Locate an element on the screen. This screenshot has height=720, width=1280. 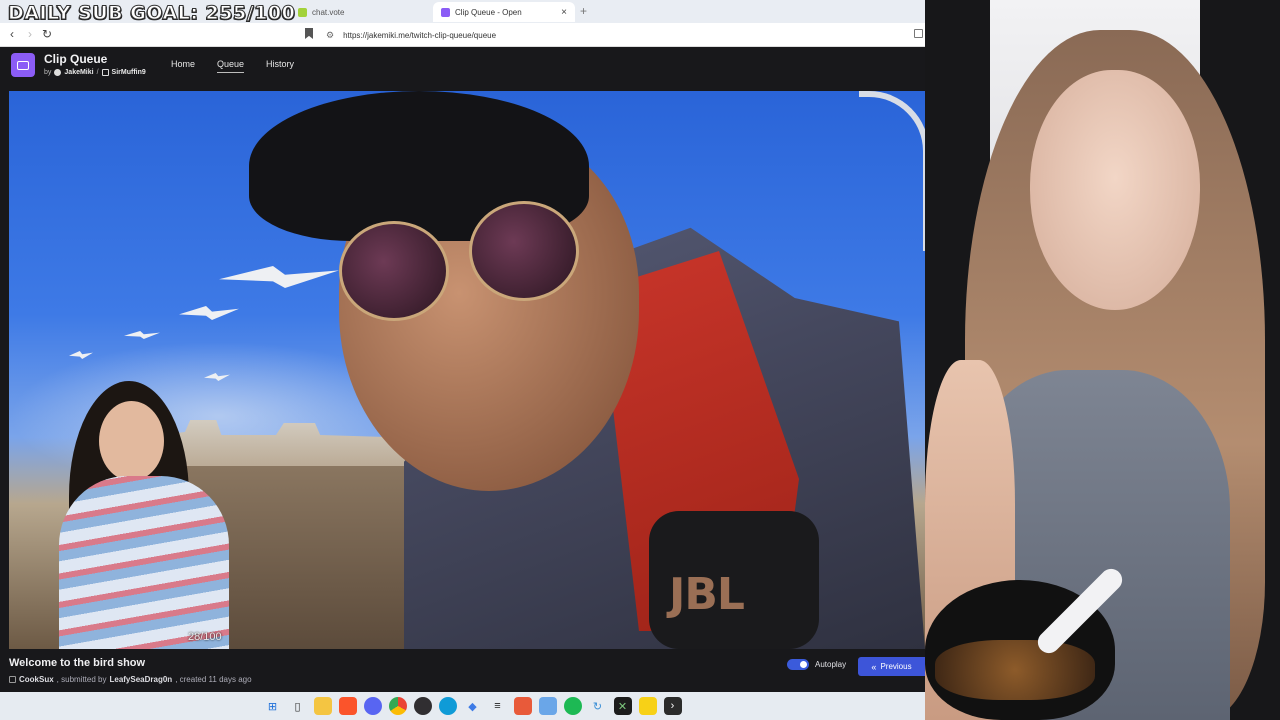
video-railing is located at coordinates (892, 171).